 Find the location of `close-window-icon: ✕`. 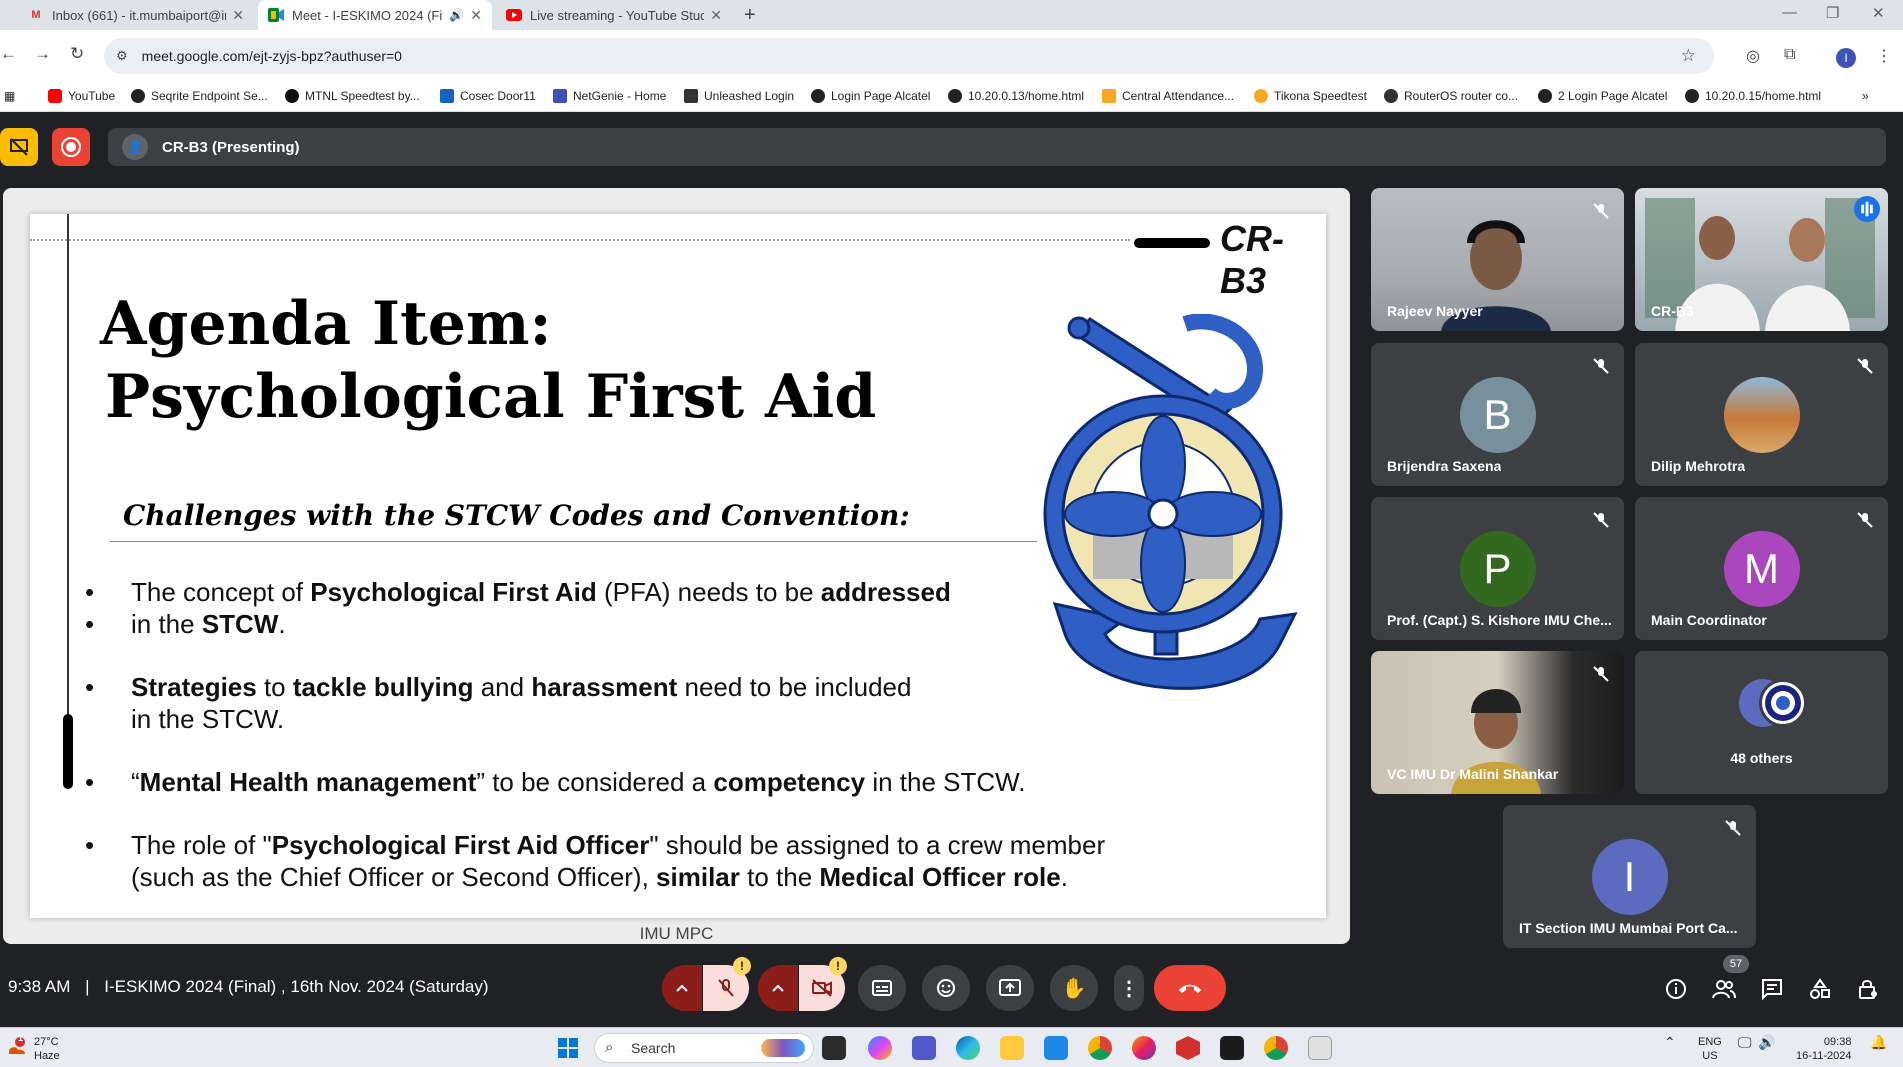

close-window-icon: ✕ is located at coordinates (1878, 13).